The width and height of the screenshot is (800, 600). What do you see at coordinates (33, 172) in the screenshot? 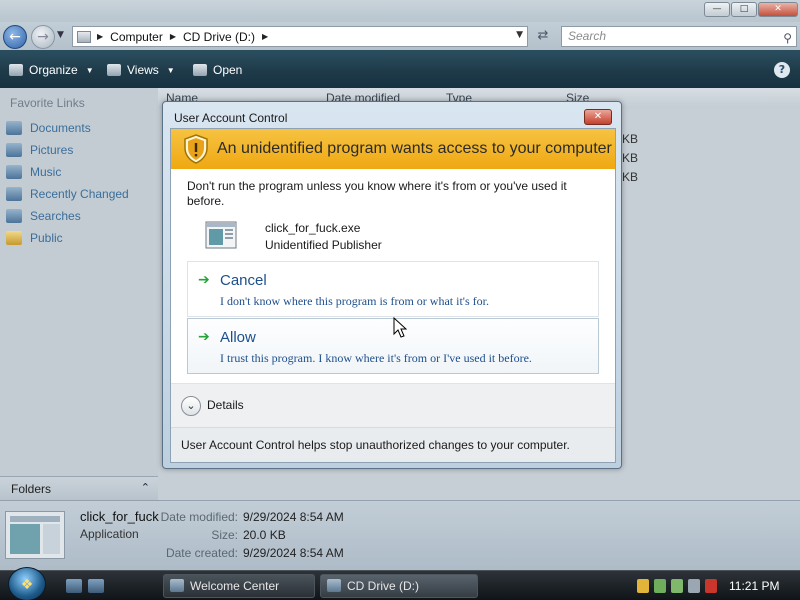
I see `nav-link-music: Music` at bounding box center [33, 172].